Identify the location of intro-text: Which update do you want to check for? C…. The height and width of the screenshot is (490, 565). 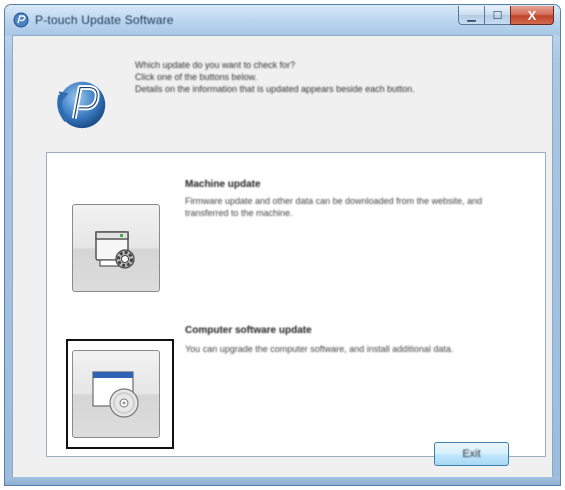
(325, 77).